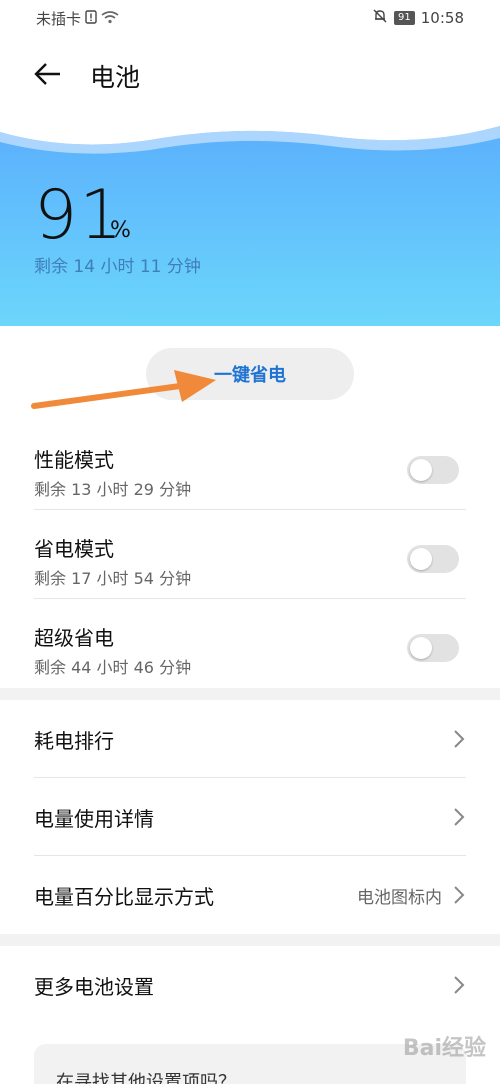 The height and width of the screenshot is (1084, 500). I want to click on annotation-arrow, so click(123, 389).